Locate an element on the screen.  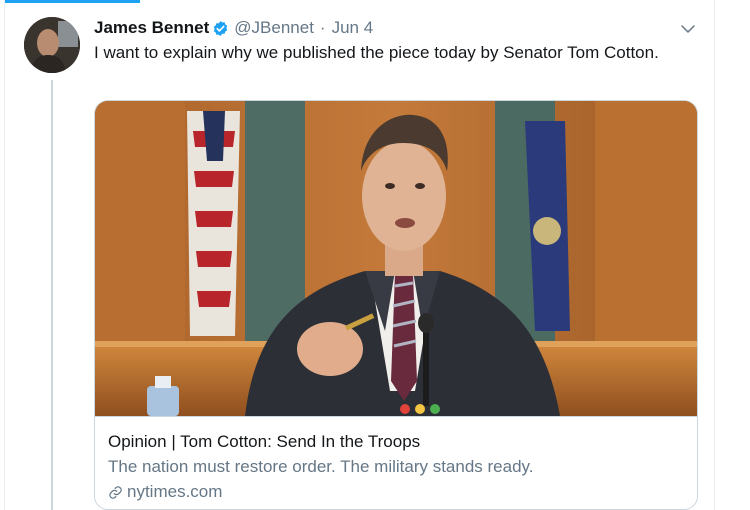
tweet-header: James Bennet @JBennet · Jun 4 is located at coordinates (233, 28).